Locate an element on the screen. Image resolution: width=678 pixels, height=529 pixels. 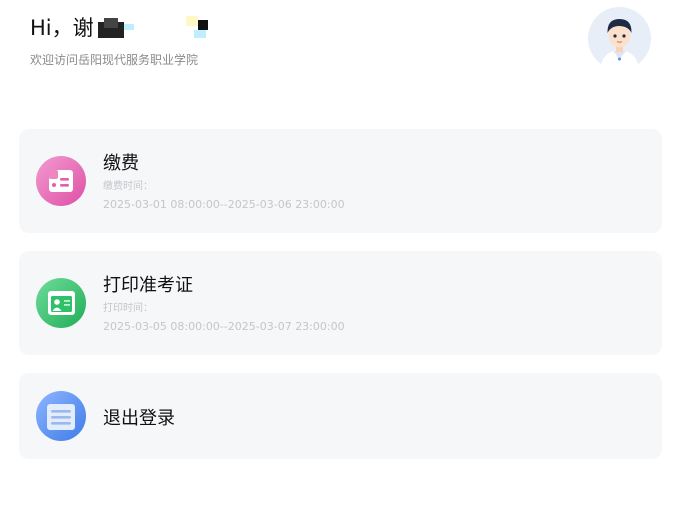
payment-card-icon is located at coordinates (61, 181).